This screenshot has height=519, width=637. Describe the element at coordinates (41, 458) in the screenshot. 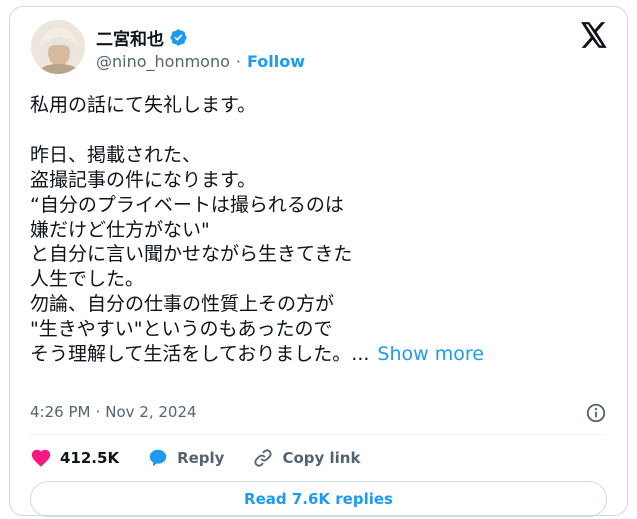

I see `heart-icon` at that location.